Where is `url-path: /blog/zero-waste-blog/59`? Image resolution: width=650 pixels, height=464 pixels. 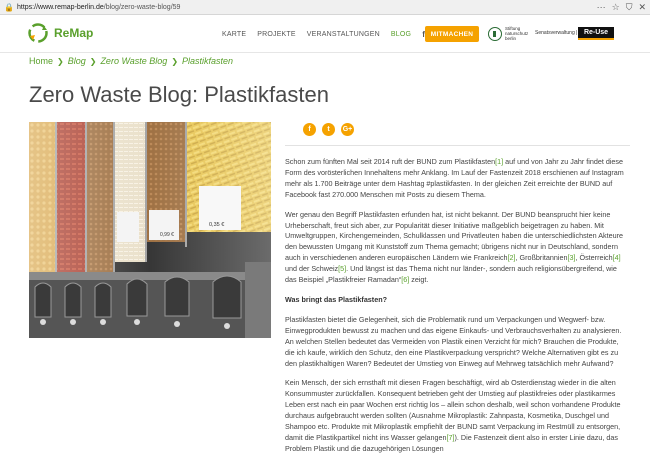 url-path: /blog/zero-waste-blog/59 is located at coordinates (142, 7).